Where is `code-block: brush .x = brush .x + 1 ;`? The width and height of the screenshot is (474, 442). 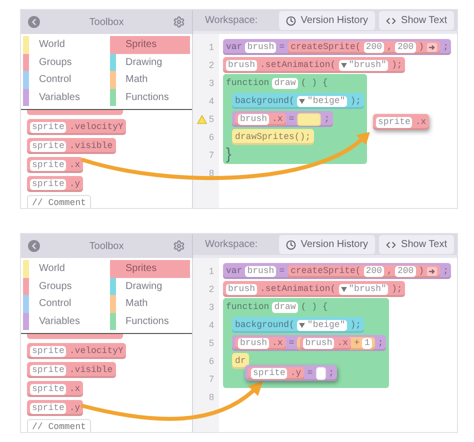 code-block: brush .x = brush .x + 1 ; is located at coordinates (309, 343).